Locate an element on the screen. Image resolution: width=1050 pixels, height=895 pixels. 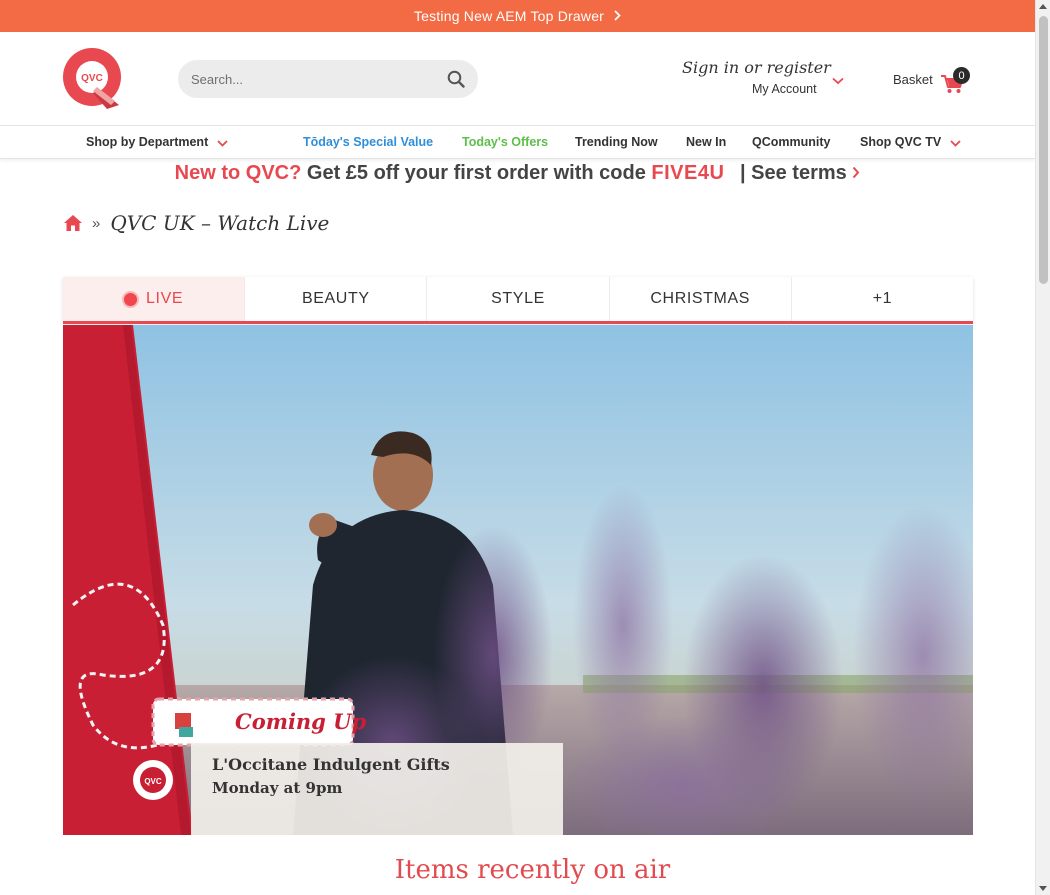
tab-beauty-label: BEAUTY is located at coordinates (335, 298).